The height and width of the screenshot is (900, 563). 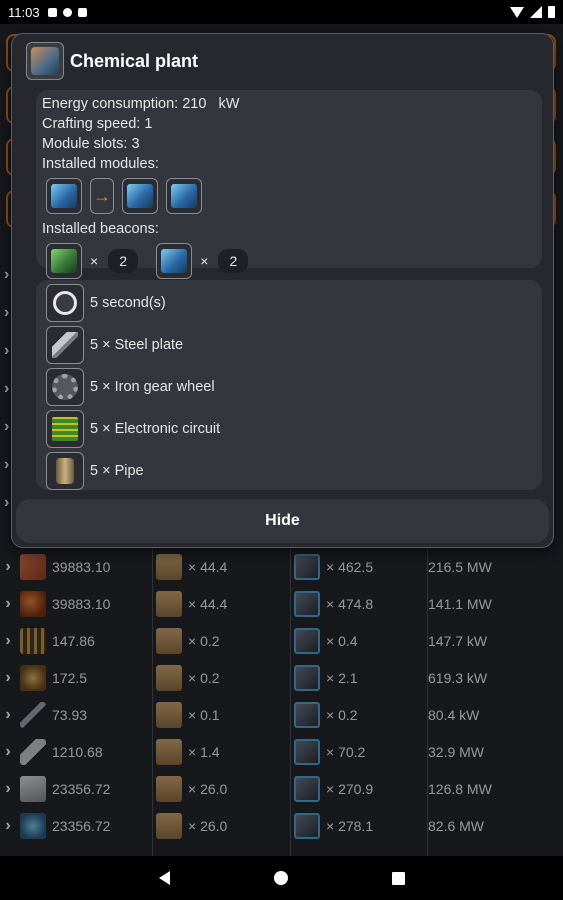 I want to click on recents-icon, so click(x=398, y=878).